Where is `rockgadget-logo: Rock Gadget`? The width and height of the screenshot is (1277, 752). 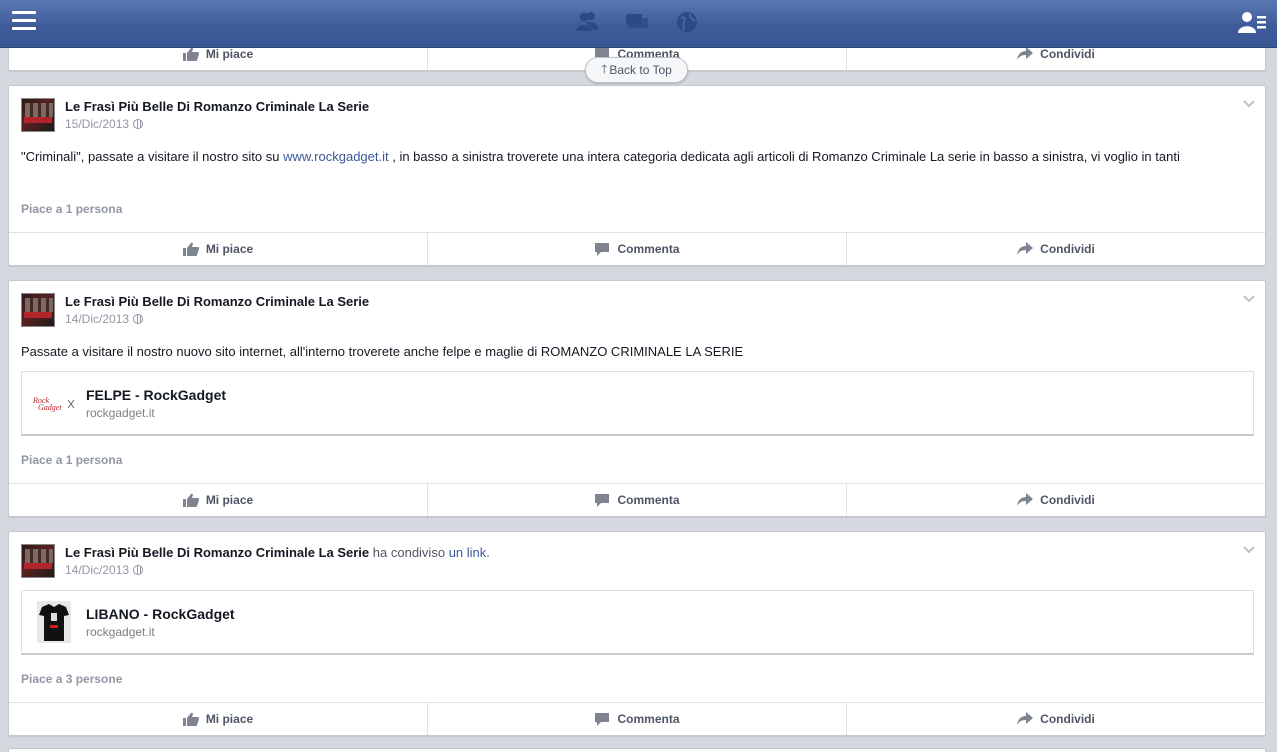 rockgadget-logo: Rock Gadget is located at coordinates (54, 403).